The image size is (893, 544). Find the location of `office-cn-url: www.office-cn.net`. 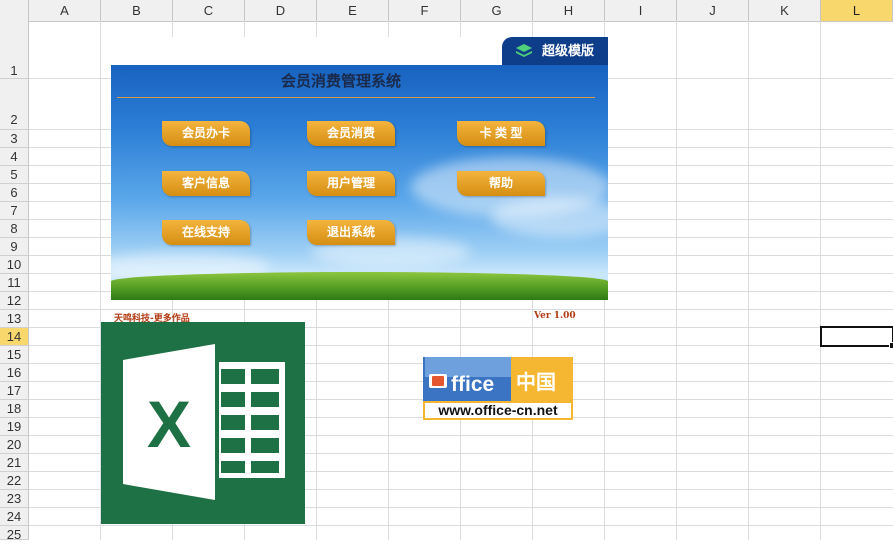

office-cn-url: www.office-cn.net is located at coordinates (497, 410).